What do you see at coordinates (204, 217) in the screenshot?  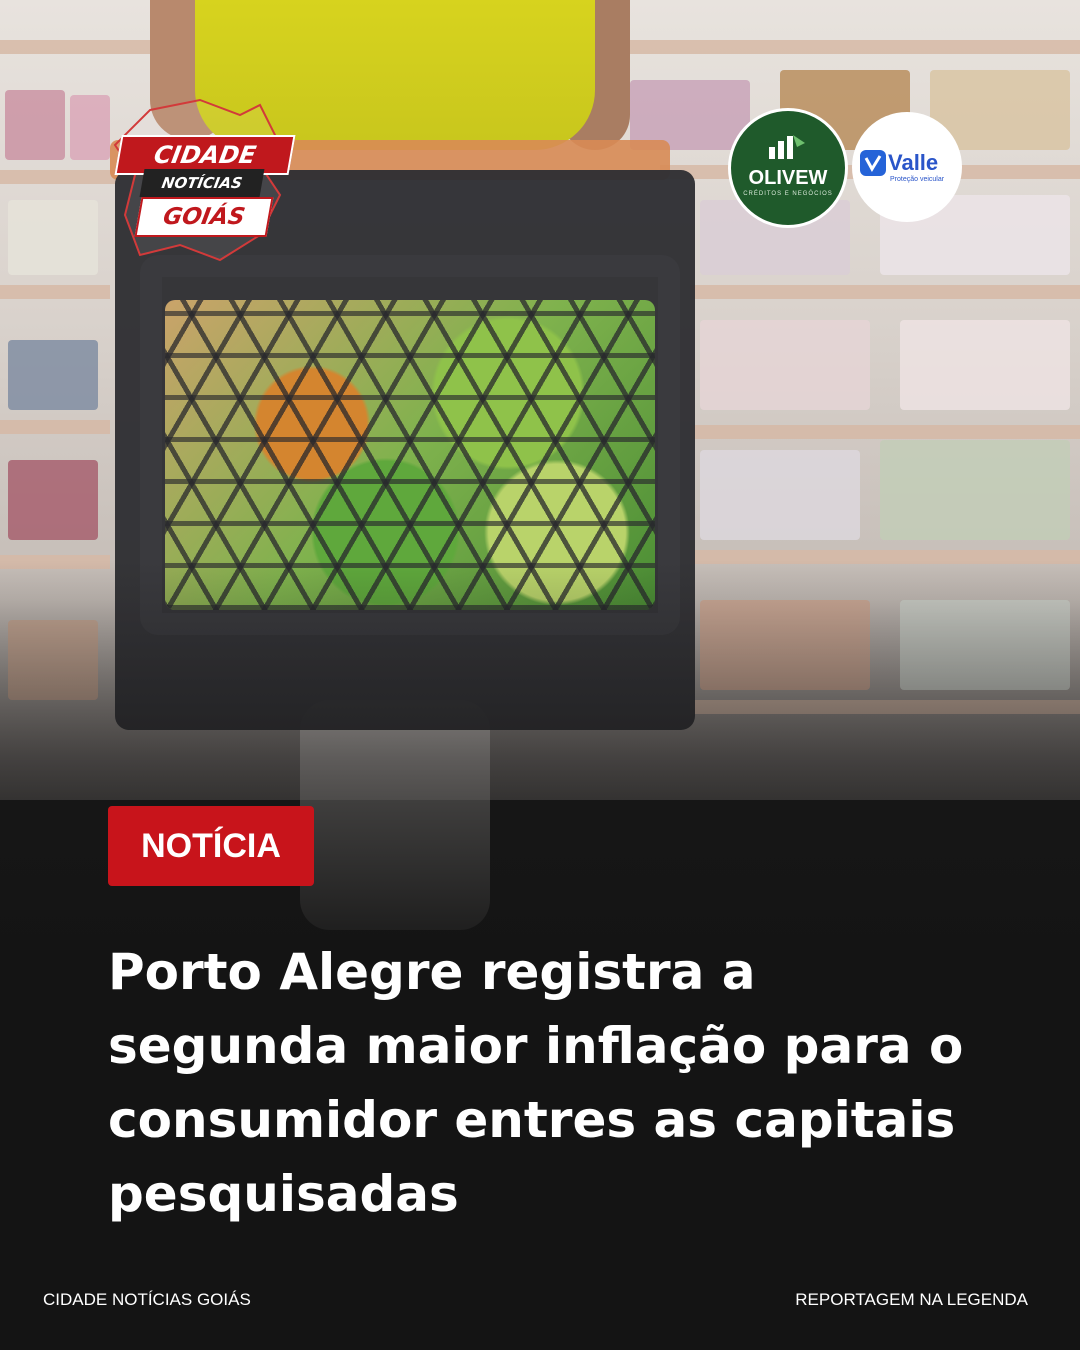 I see `brand-line-3: GOIÁS` at bounding box center [204, 217].